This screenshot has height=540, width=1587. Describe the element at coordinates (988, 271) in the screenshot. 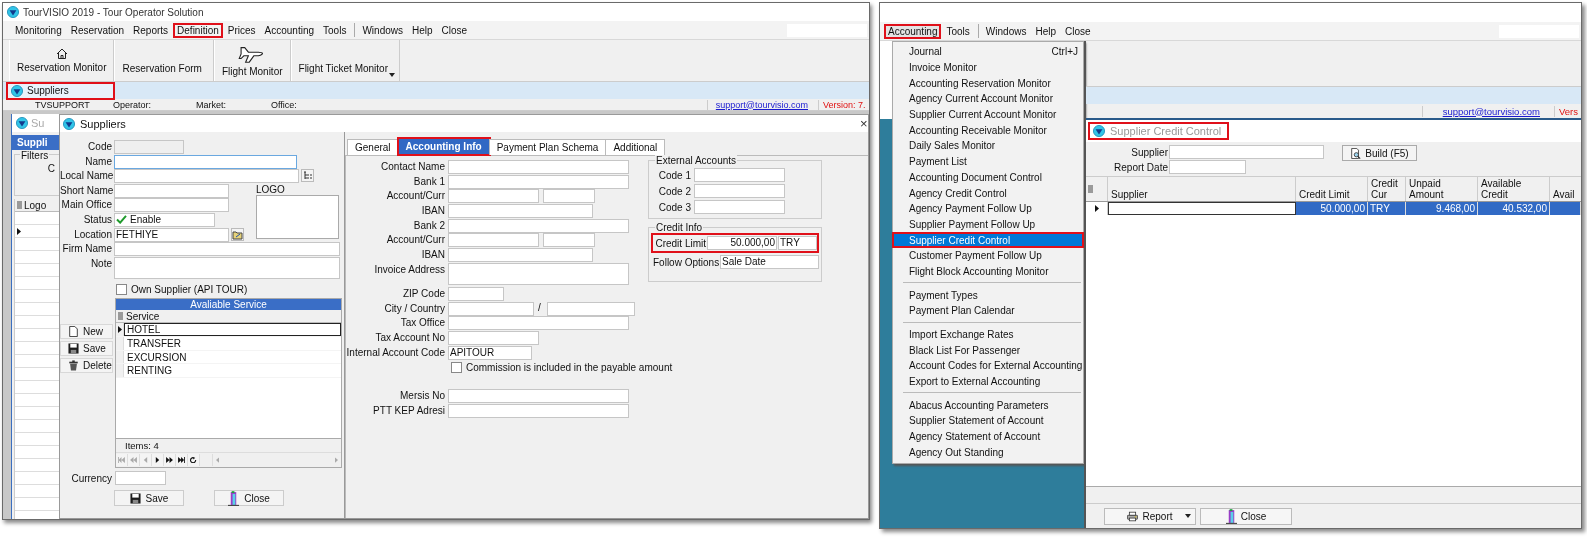

I see `menu-item: Flight Block Accounting Monitor` at that location.